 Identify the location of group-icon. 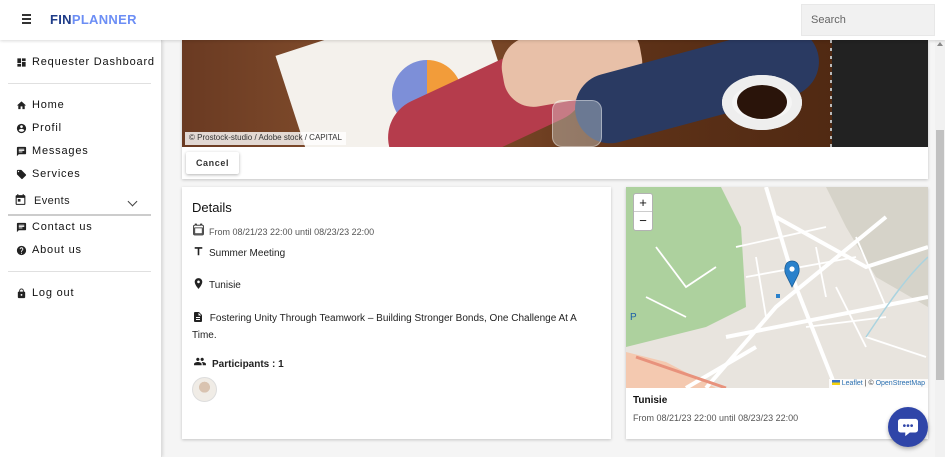
(200, 361).